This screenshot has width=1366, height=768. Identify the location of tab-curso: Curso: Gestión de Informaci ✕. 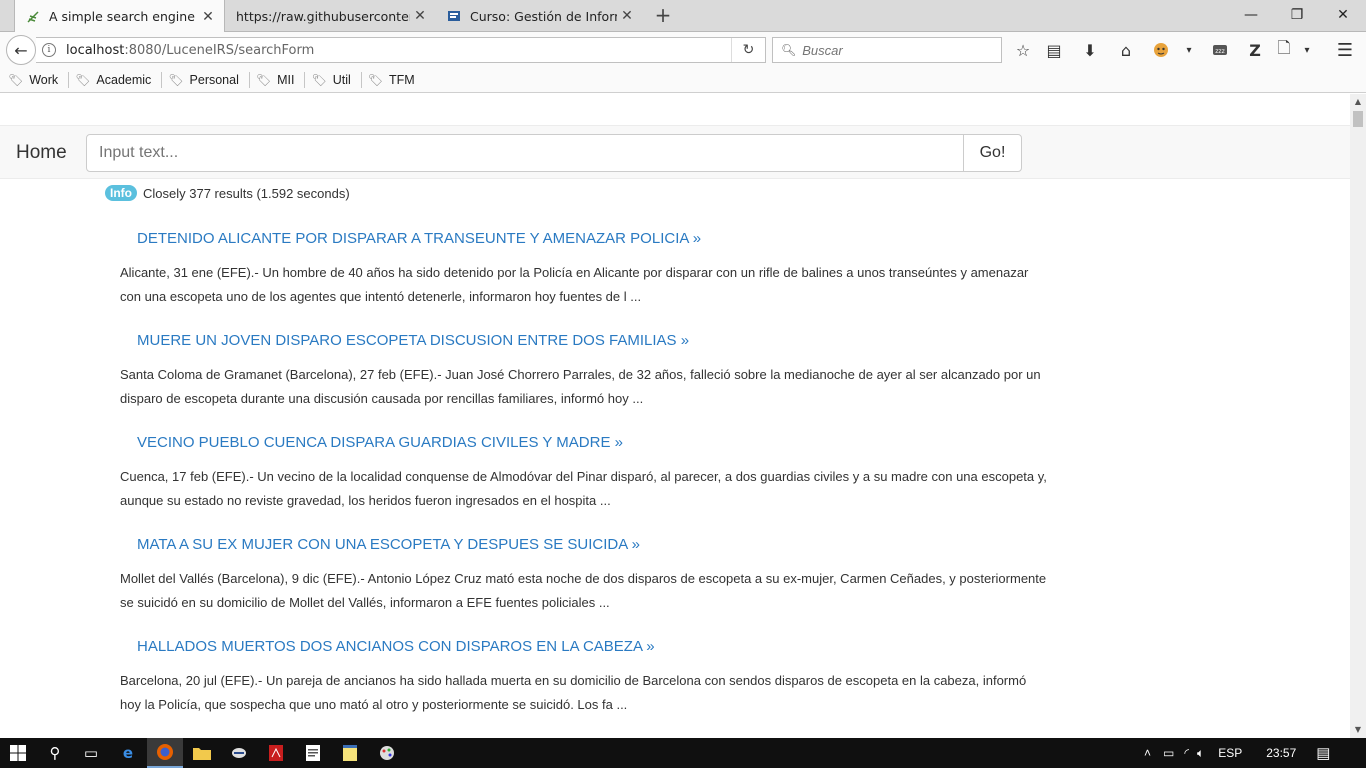
(539, 16).